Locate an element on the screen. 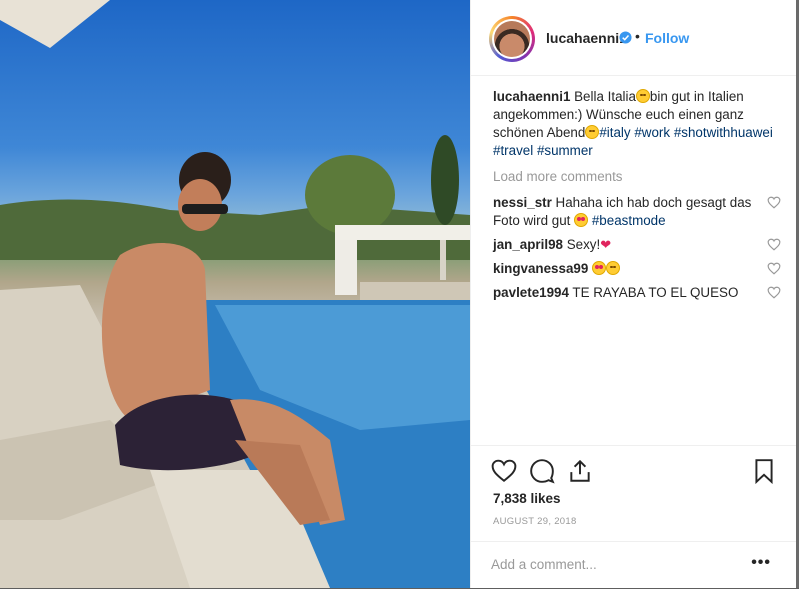 The height and width of the screenshot is (589, 799). blush-emoji is located at coordinates (613, 268).